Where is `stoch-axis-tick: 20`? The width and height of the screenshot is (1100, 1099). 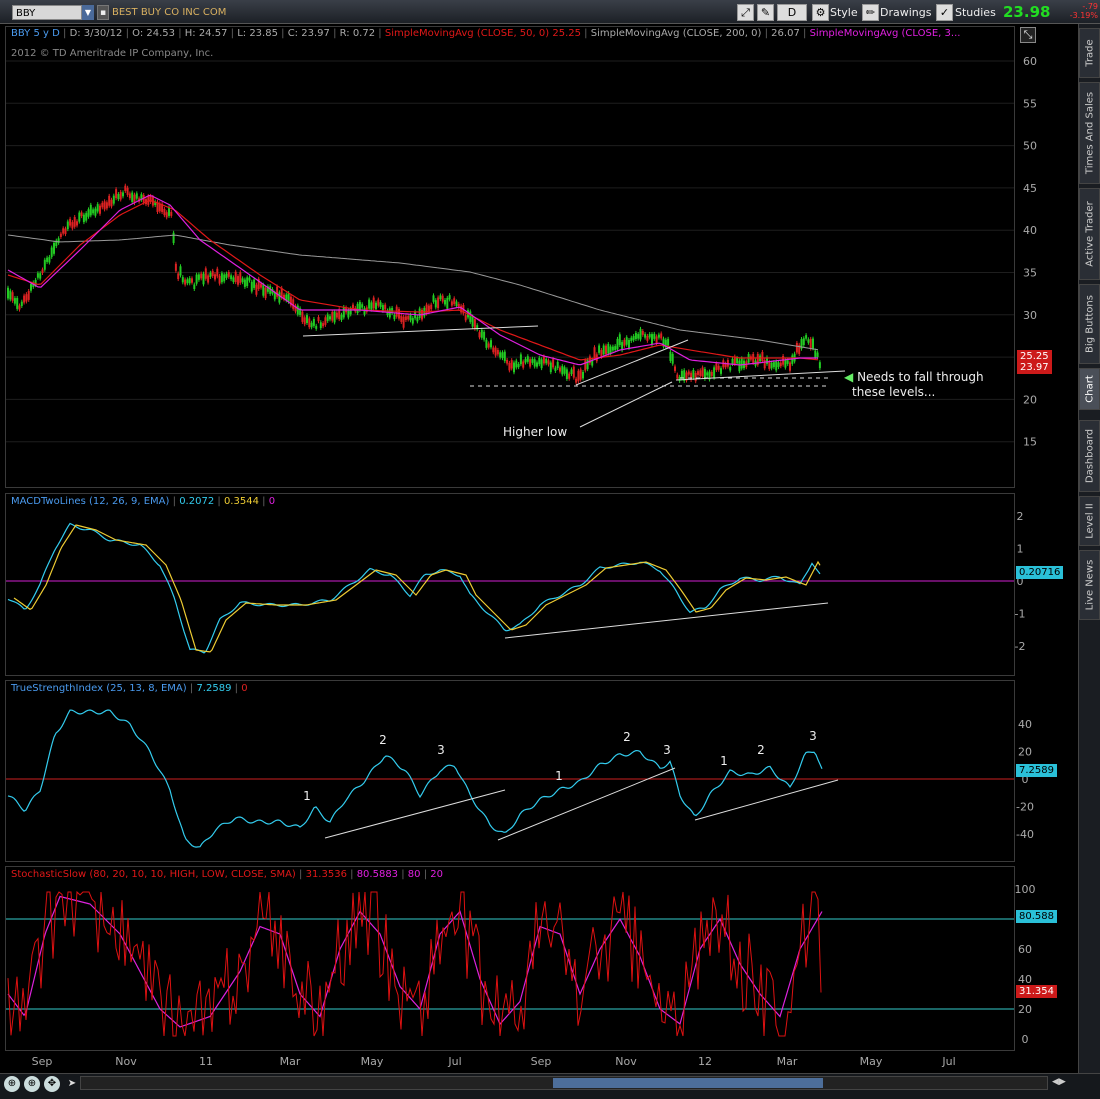 stoch-axis-tick: 20 is located at coordinates (1025, 1009).